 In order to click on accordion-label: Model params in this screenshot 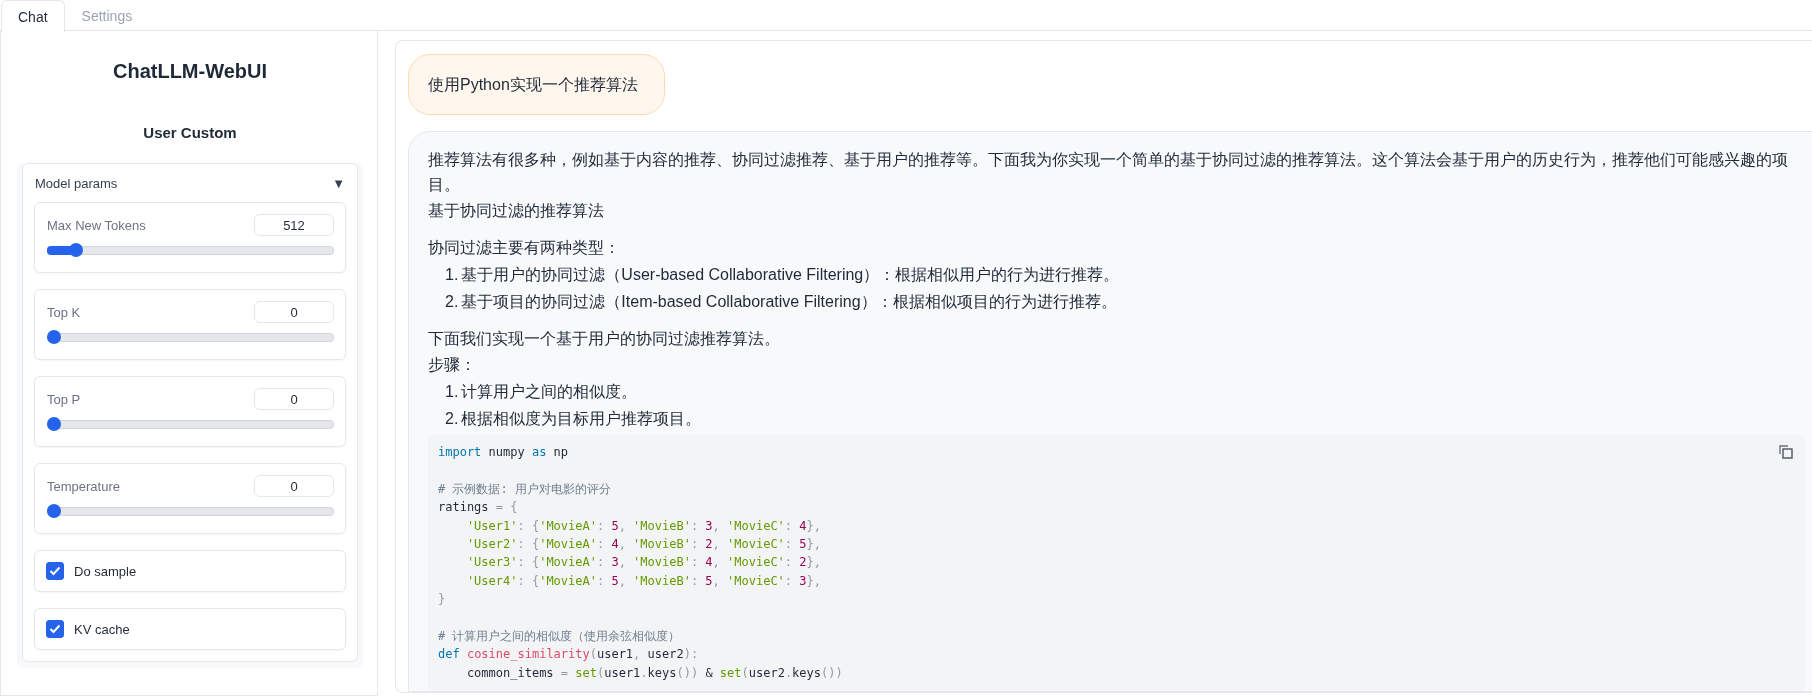, I will do `click(76, 183)`.